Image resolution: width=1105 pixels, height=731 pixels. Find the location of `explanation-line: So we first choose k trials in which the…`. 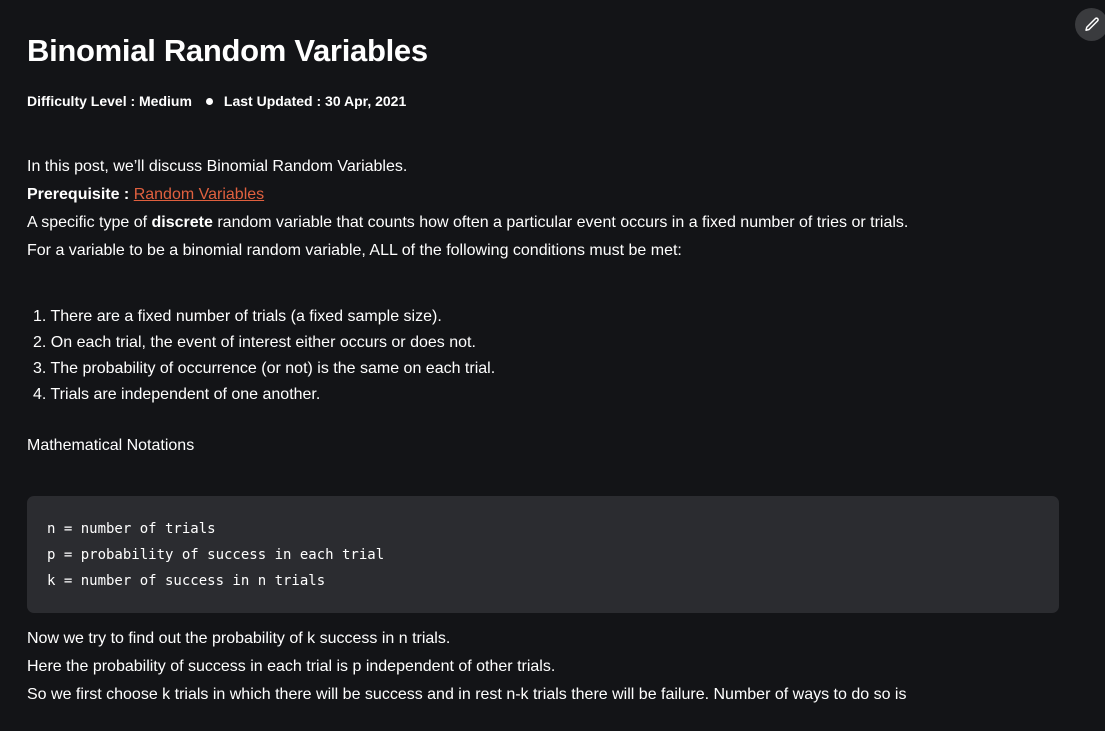

explanation-line: So we first choose k trials in which the… is located at coordinates (467, 694).